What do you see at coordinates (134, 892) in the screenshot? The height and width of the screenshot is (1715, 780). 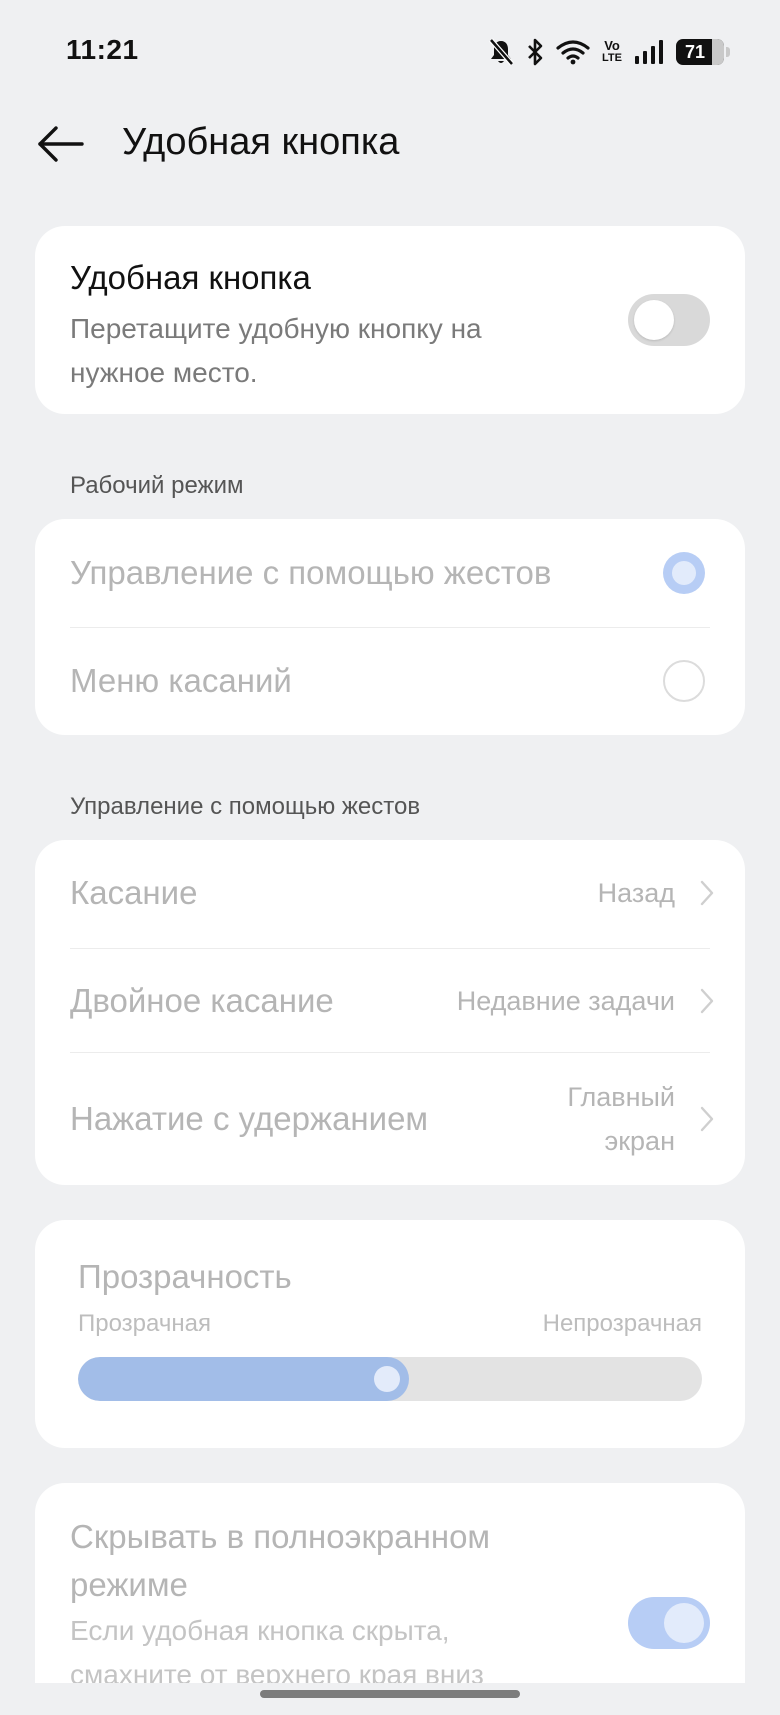 I see `gesture-row-label: Касание` at bounding box center [134, 892].